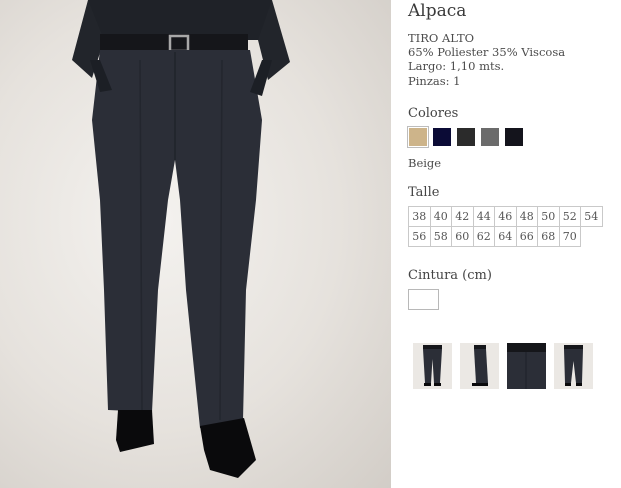 The image size is (621, 488). I want to click on size-option-42: 42, so click(462, 216).